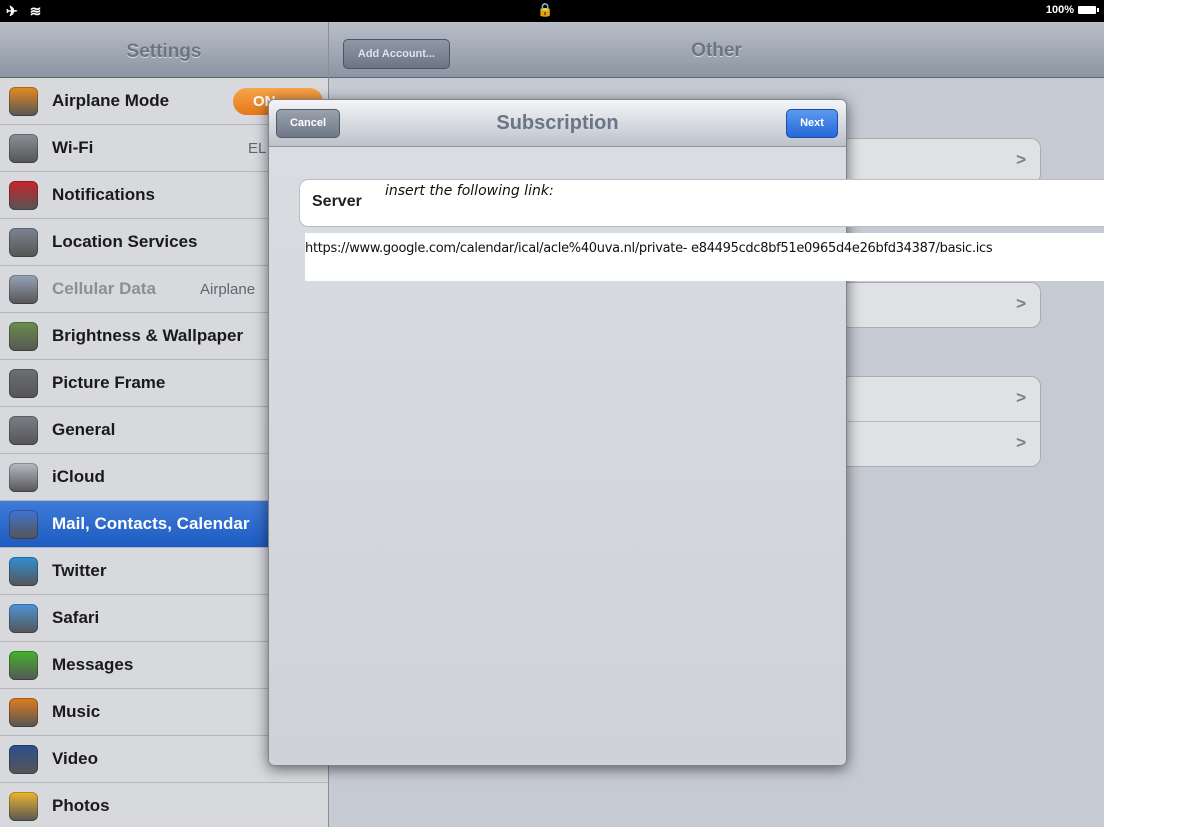 The height and width of the screenshot is (827, 1179). What do you see at coordinates (76, 711) in the screenshot?
I see `sidebar-item-label: Music` at bounding box center [76, 711].